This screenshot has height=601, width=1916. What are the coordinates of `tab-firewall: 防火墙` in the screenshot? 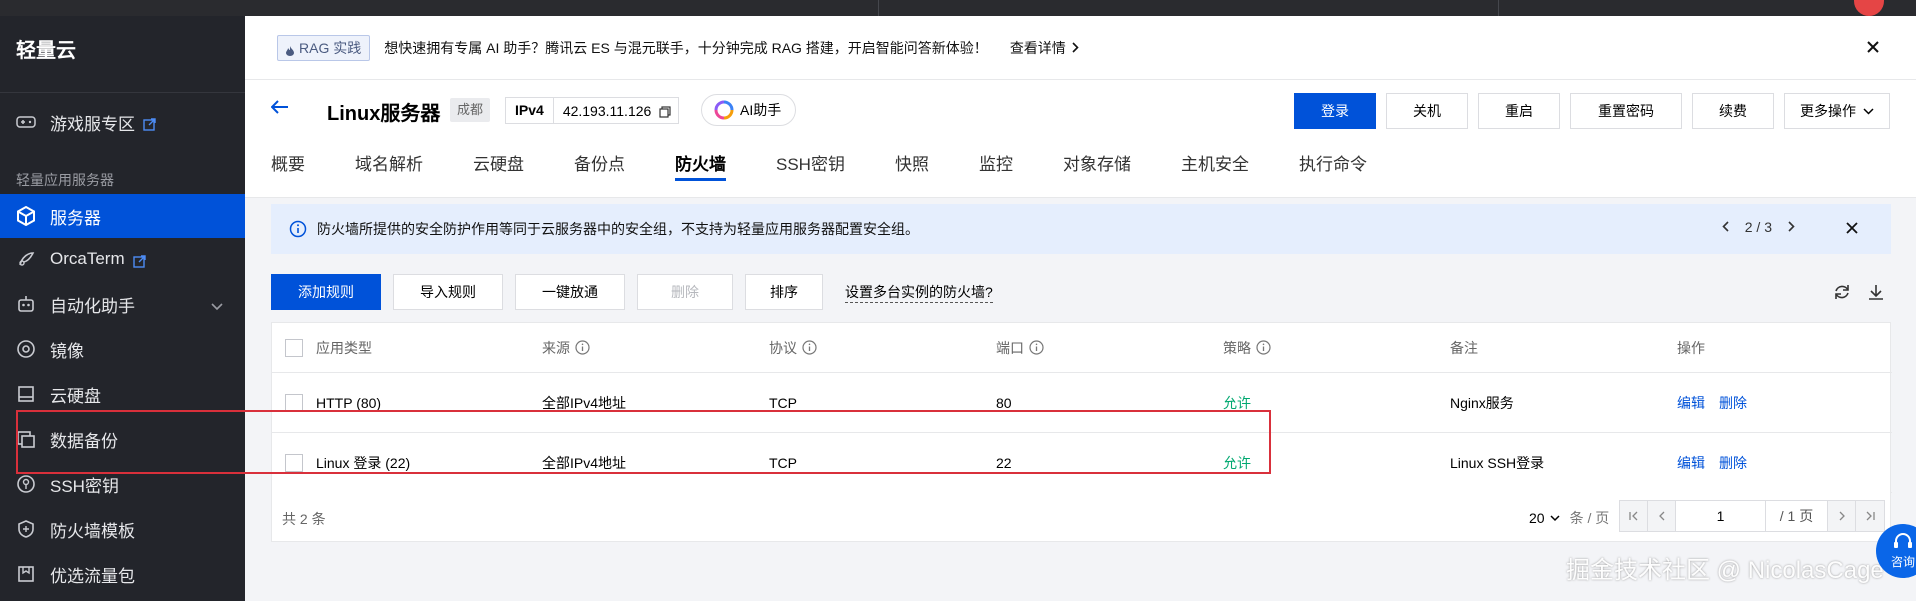 It's located at (700, 168).